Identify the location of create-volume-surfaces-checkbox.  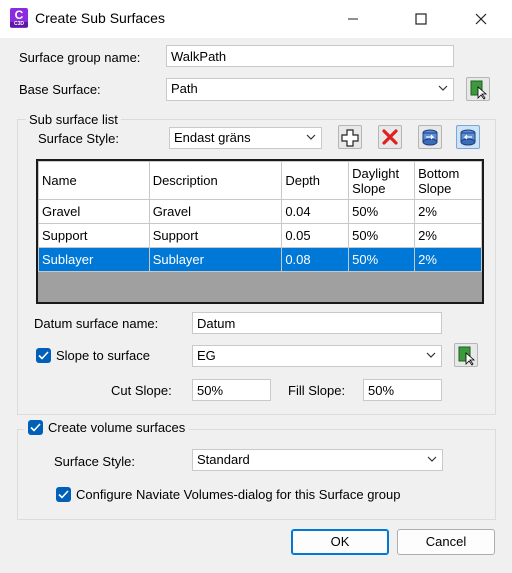
(35, 427).